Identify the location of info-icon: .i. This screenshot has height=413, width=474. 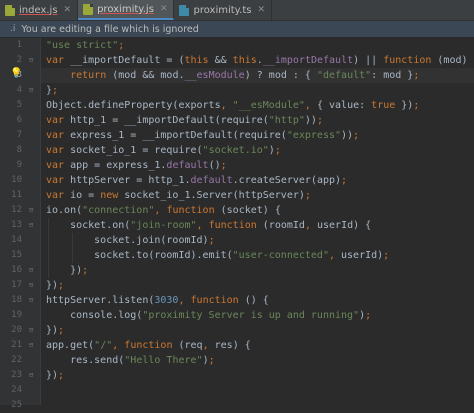
(13, 29).